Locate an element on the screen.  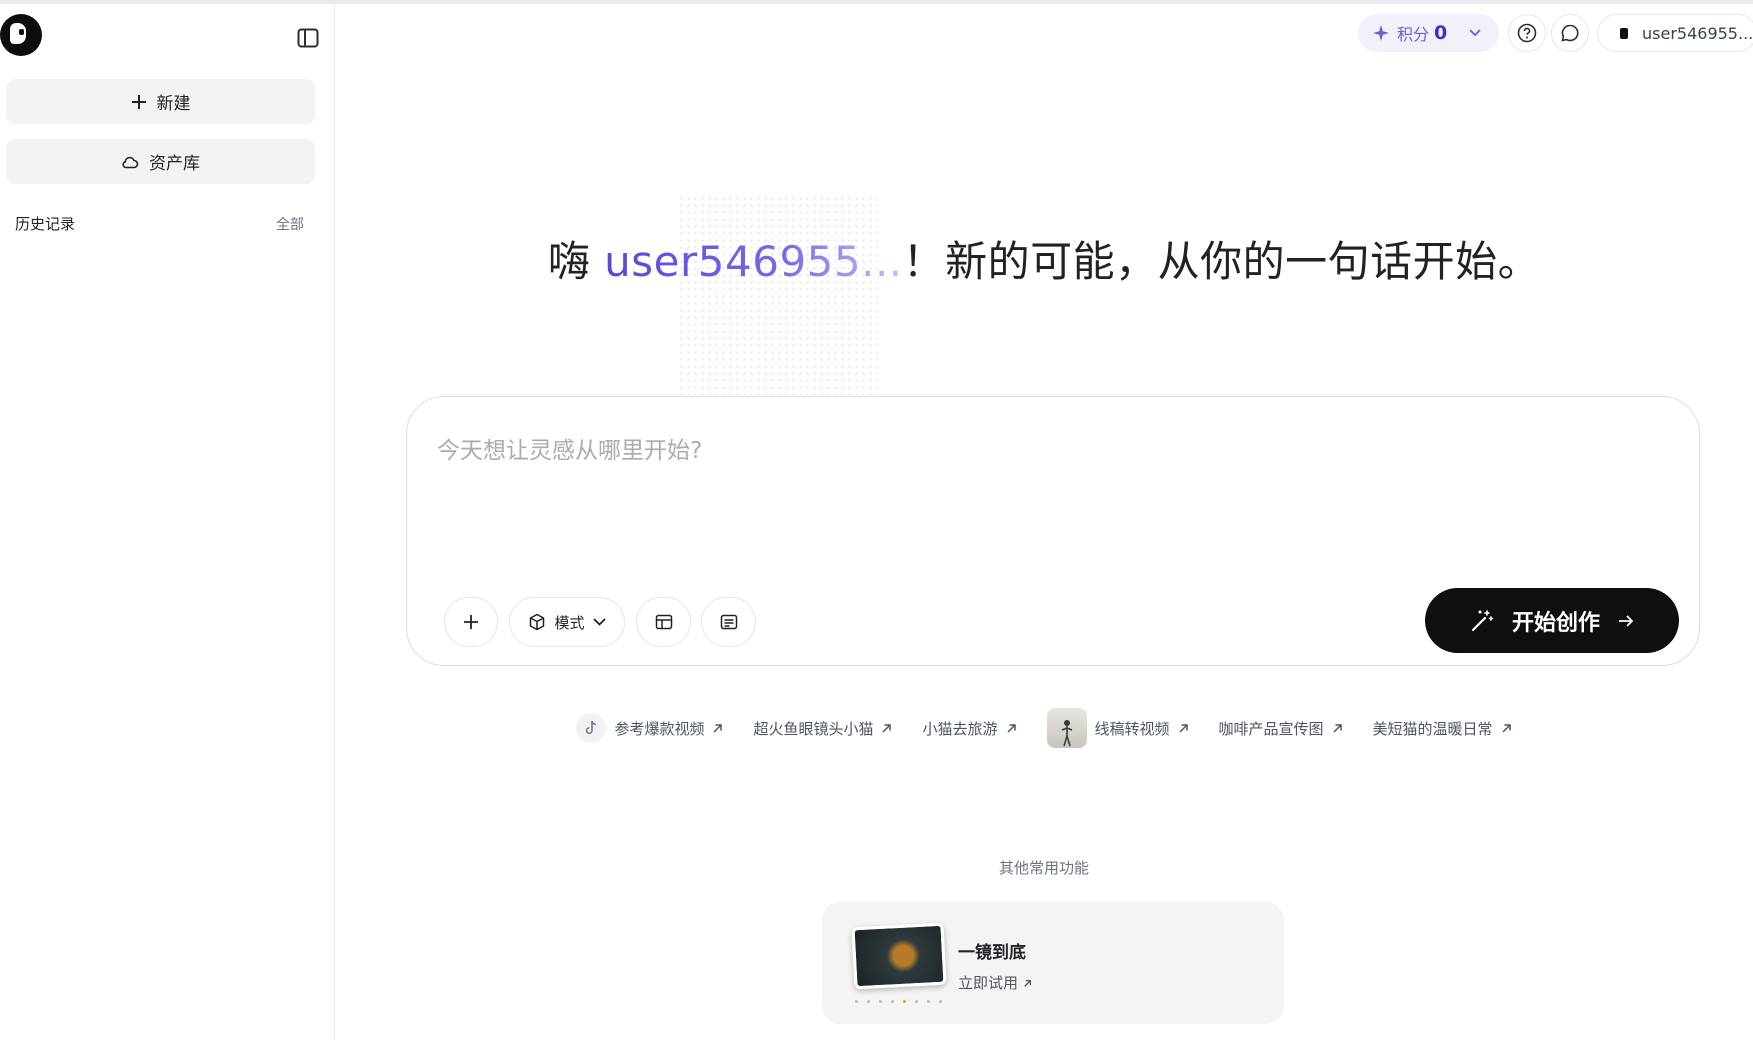
history-heading: 历史记录 is located at coordinates (45, 224).